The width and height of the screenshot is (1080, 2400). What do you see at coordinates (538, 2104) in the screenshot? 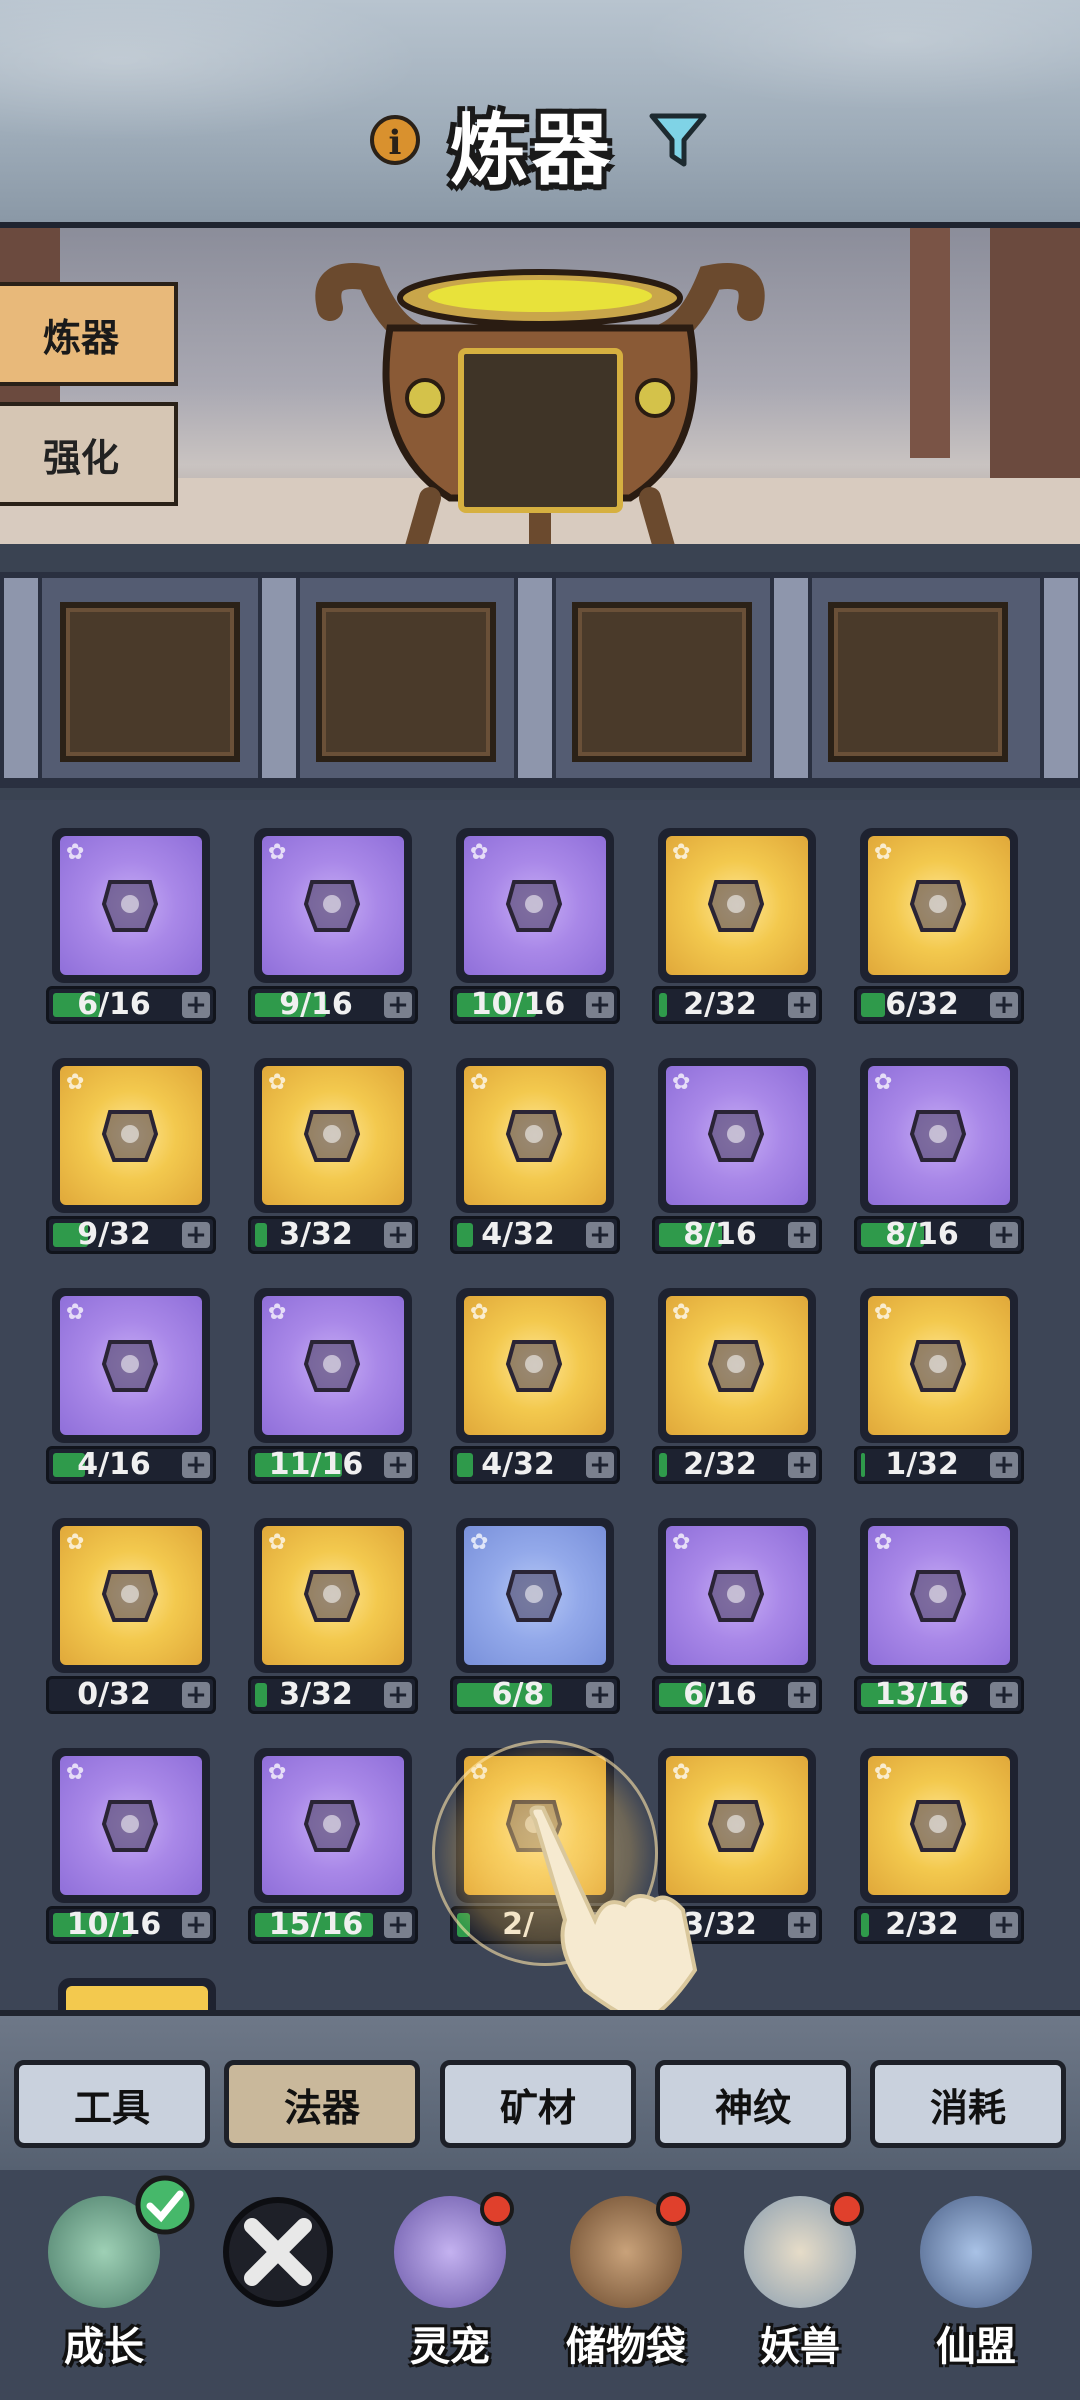
I see `category-tab-ores: 矿材` at bounding box center [538, 2104].